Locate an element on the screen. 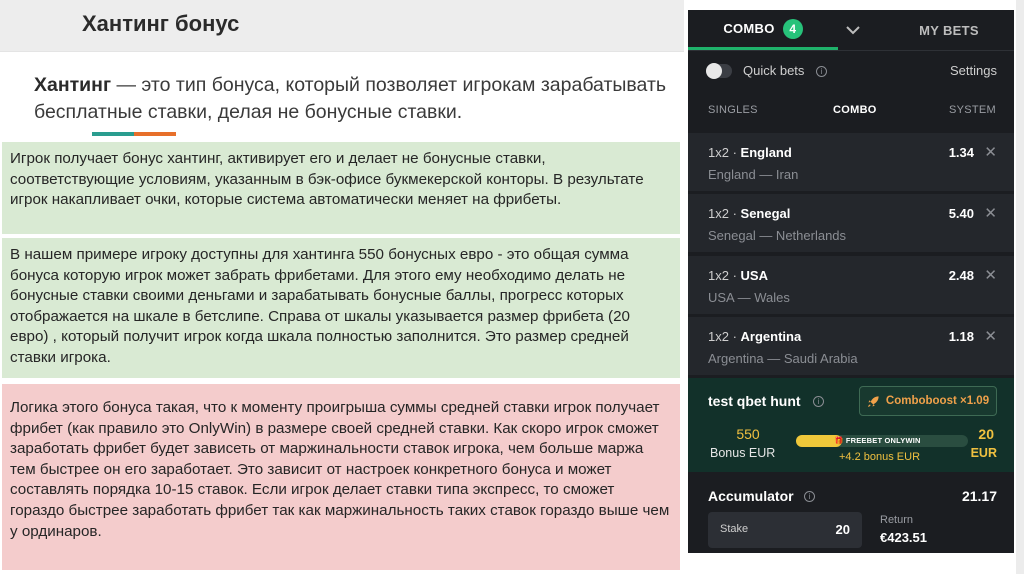 The width and height of the screenshot is (1024, 574). stake-input: Stake 20 is located at coordinates (785, 530).